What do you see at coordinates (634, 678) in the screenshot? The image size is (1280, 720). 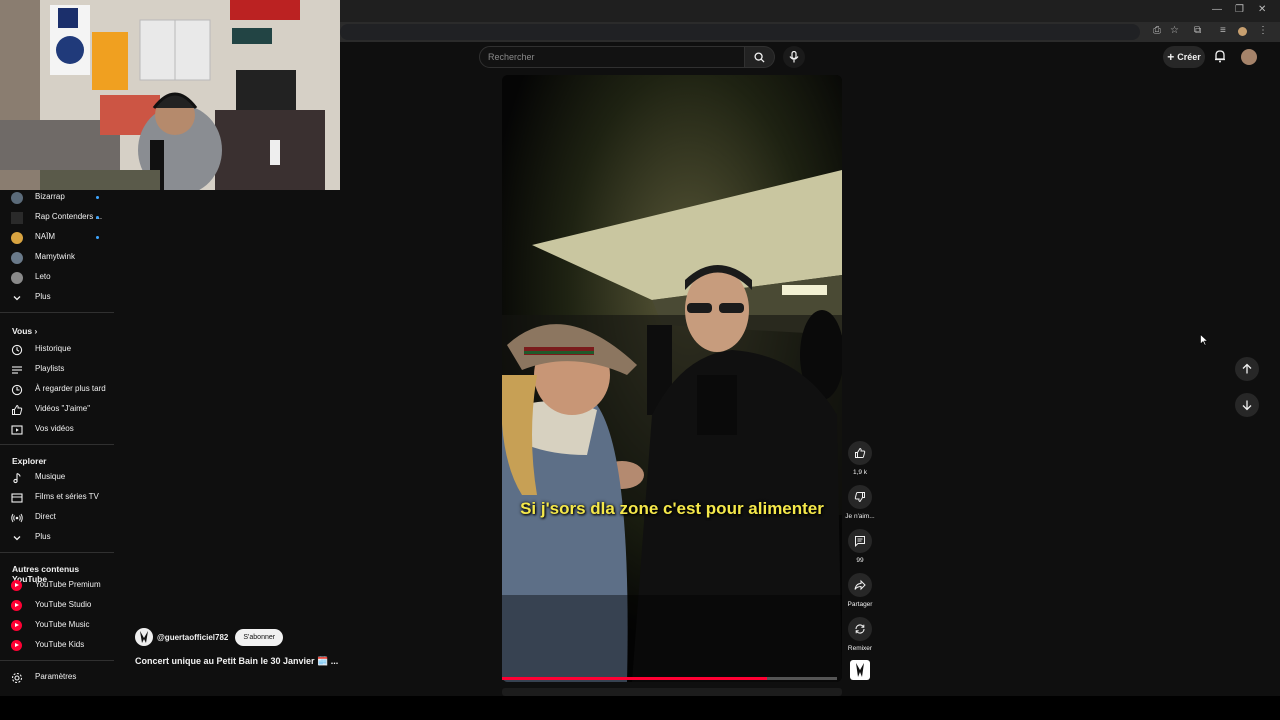 I see `progress-fill` at bounding box center [634, 678].